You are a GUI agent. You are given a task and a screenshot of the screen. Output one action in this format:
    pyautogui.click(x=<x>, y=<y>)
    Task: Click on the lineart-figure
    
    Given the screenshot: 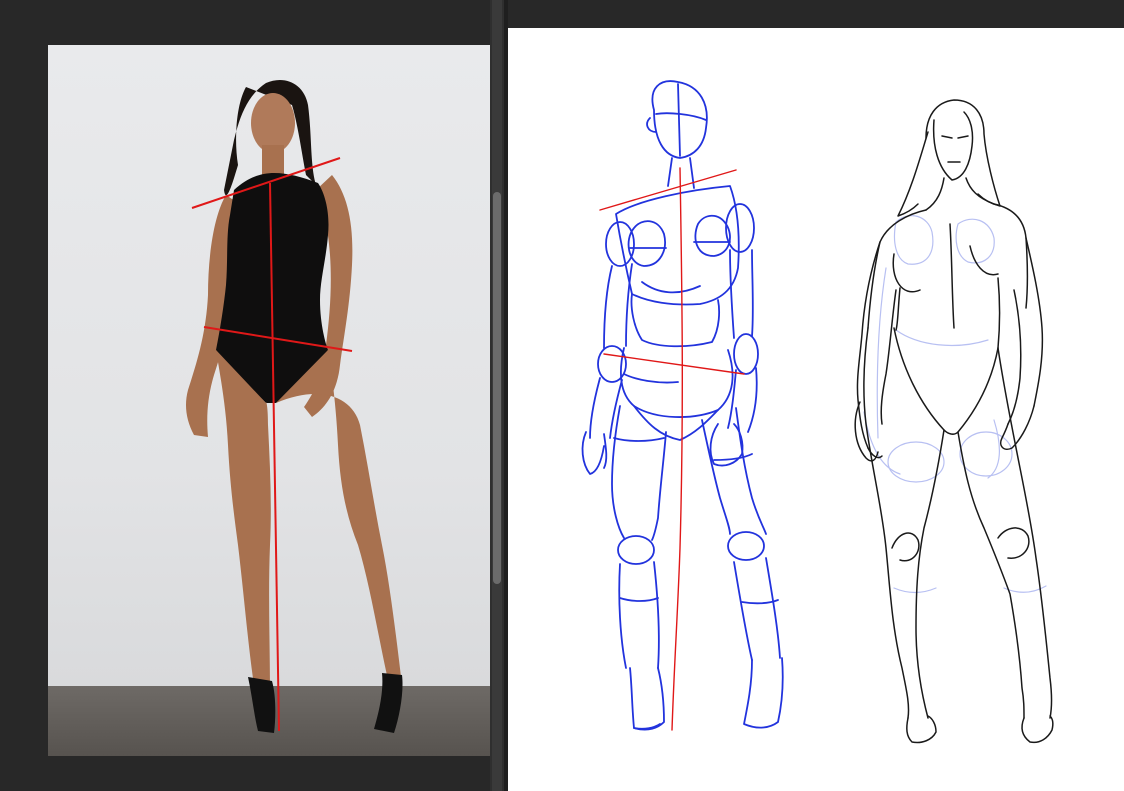 What is the action you would take?
    pyautogui.click(x=954, y=421)
    